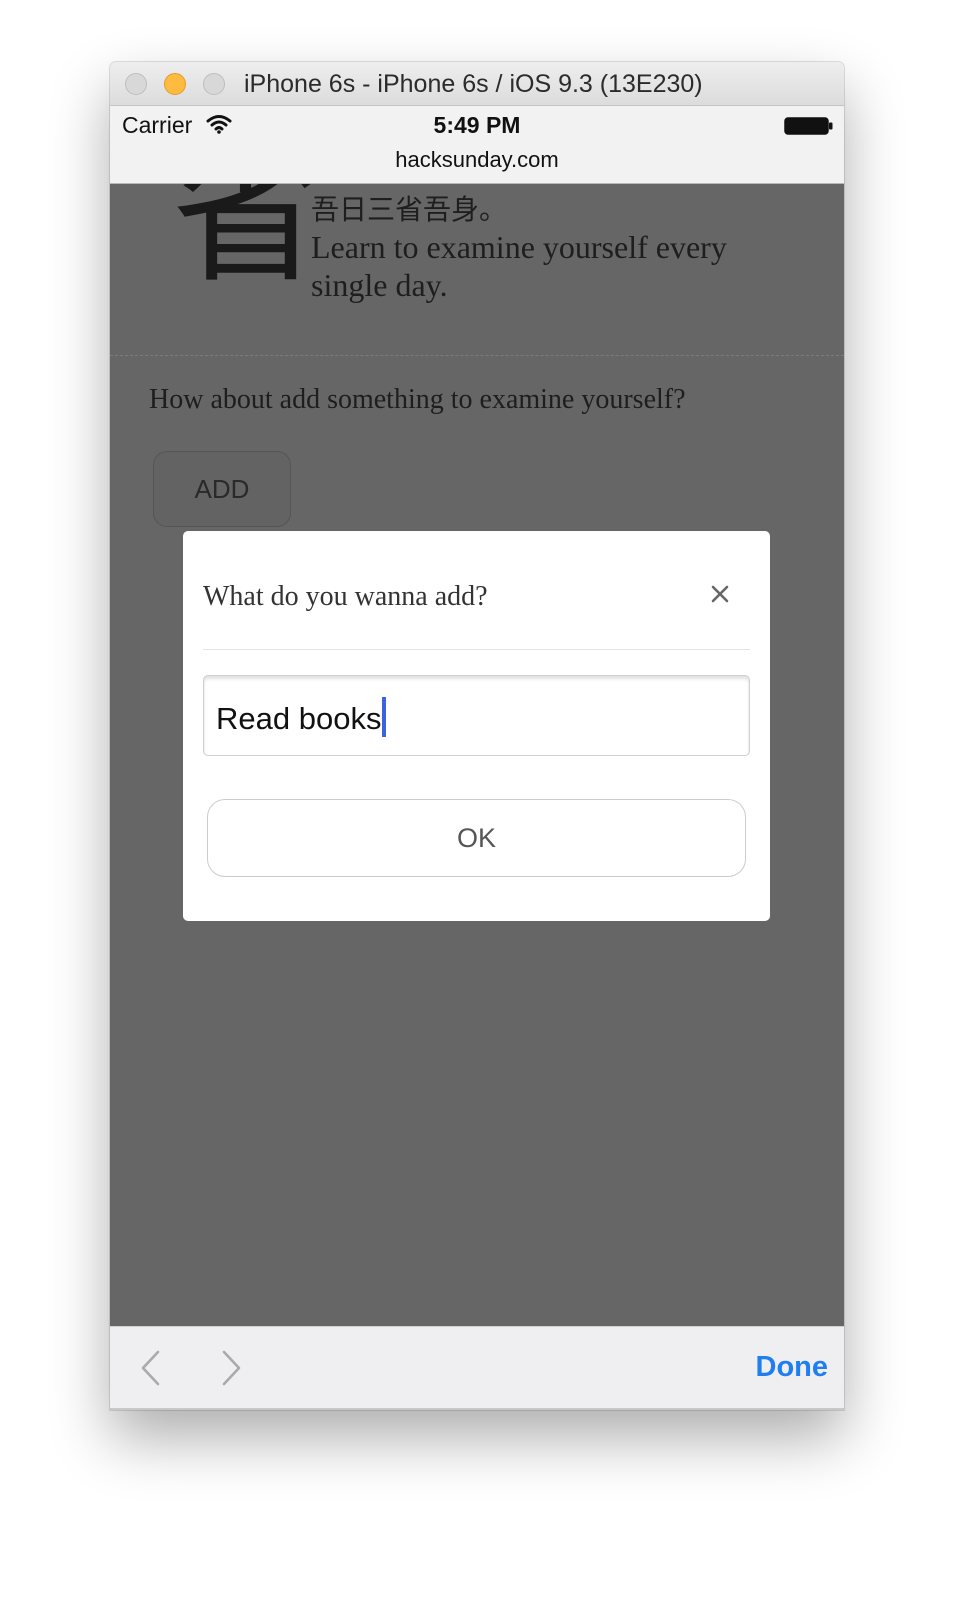  I want to click on section-divider, so click(477, 355).